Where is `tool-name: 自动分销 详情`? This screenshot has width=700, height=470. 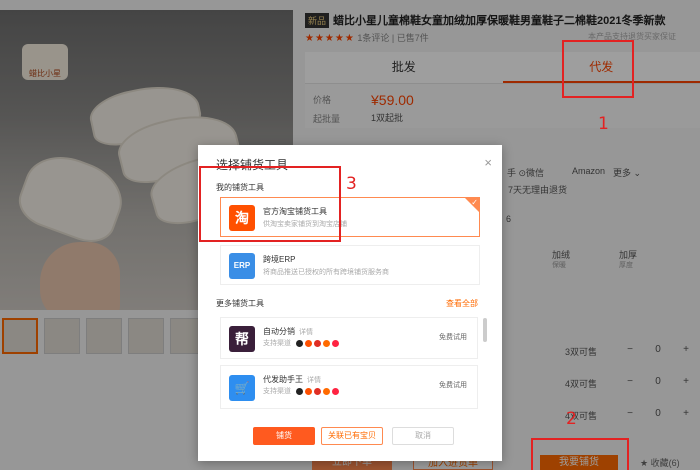
tool-name: 自动分销 详情 is located at coordinates (288, 331).